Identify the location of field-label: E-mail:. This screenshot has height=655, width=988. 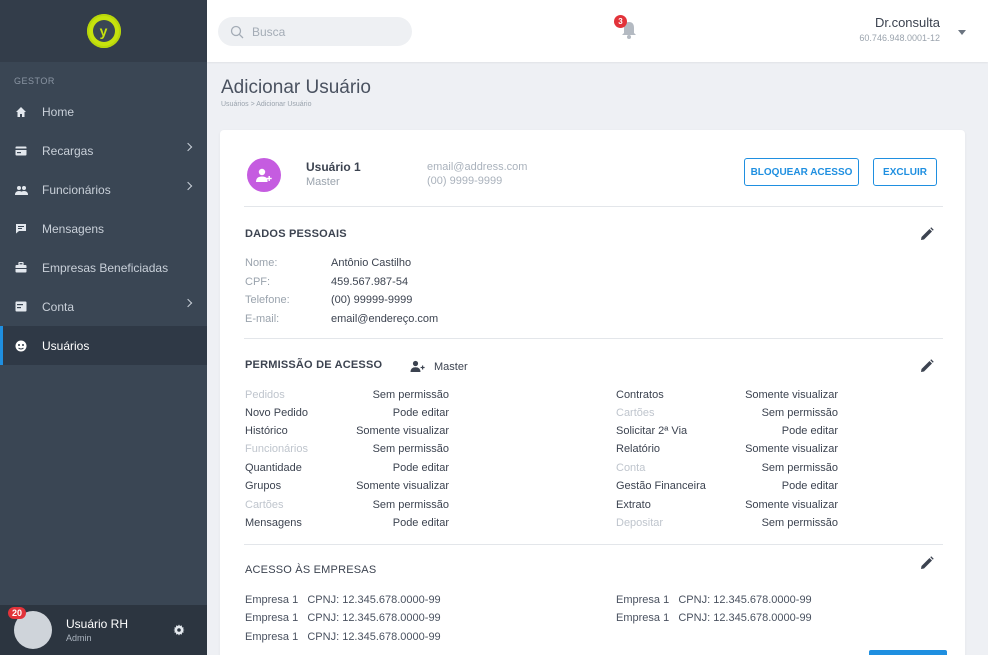
(262, 319).